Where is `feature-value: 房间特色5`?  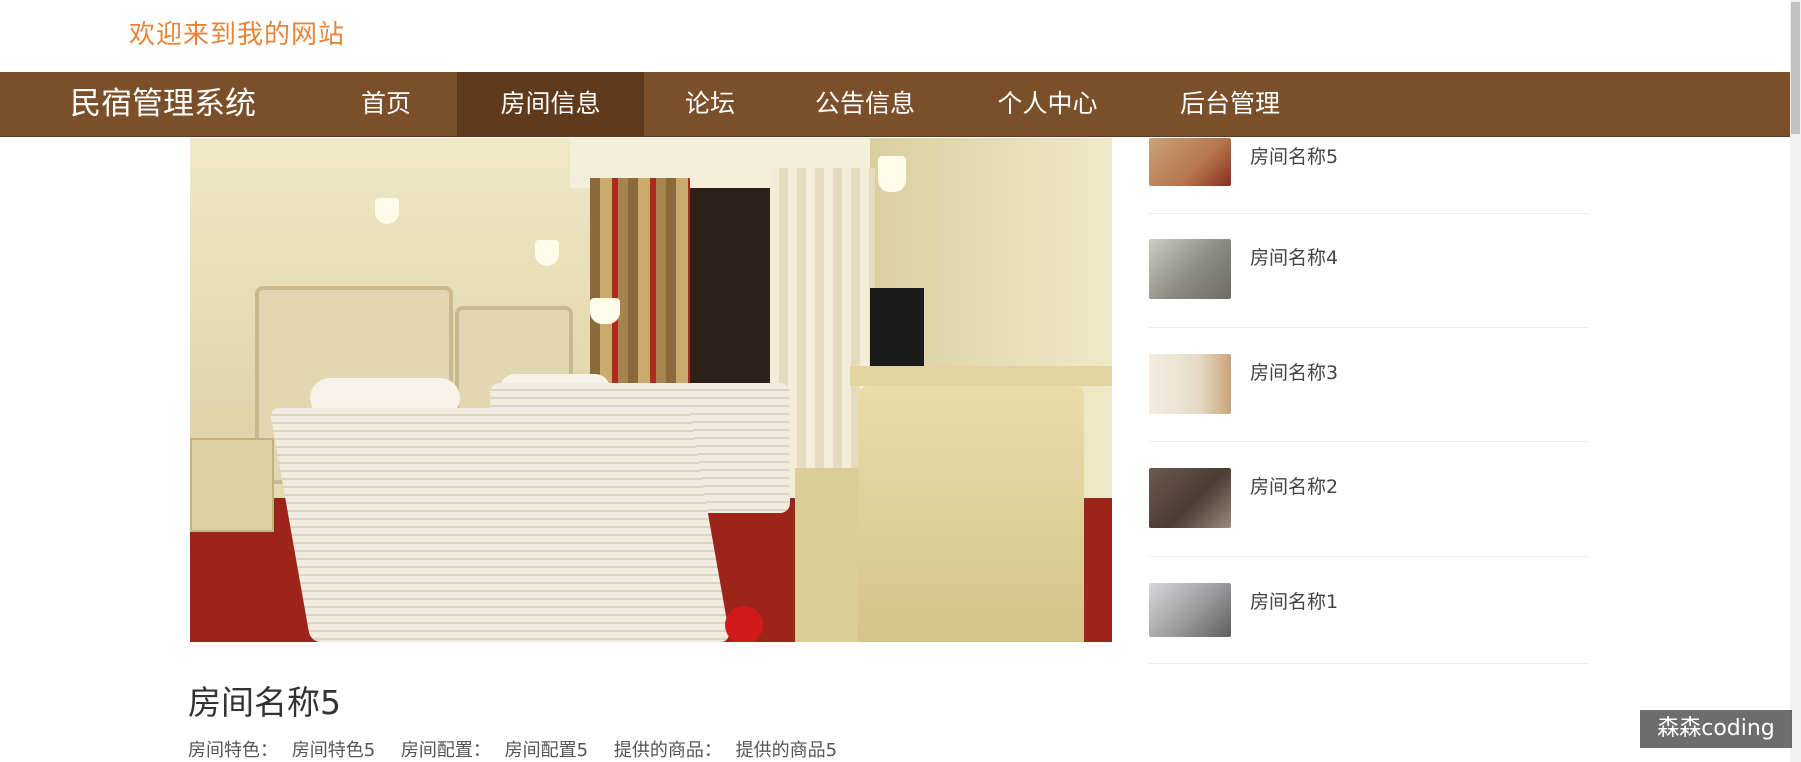 feature-value: 房间特色5 is located at coordinates (333, 750).